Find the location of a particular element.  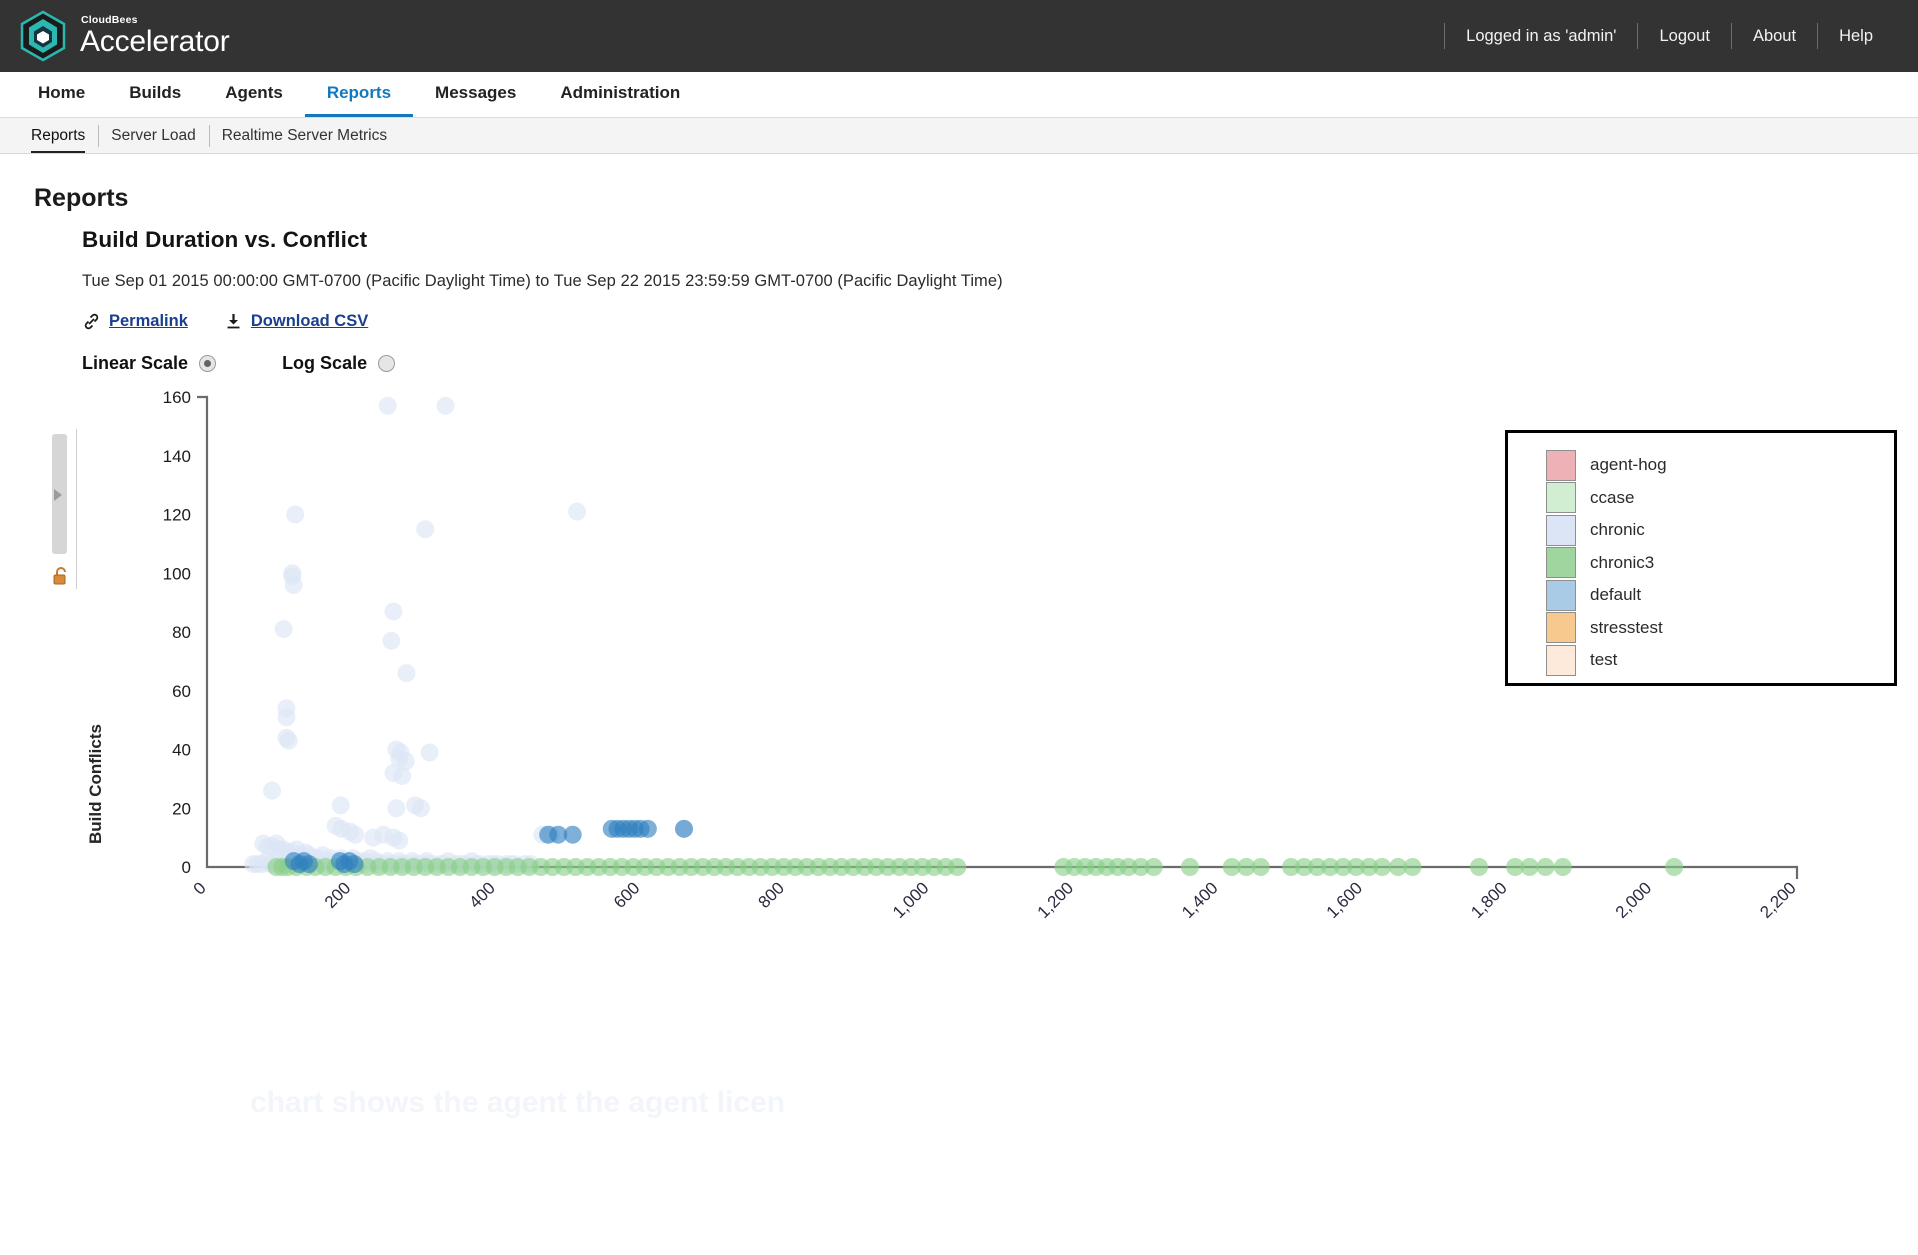

subnav-item-server-load: Server Load is located at coordinates (153, 136).